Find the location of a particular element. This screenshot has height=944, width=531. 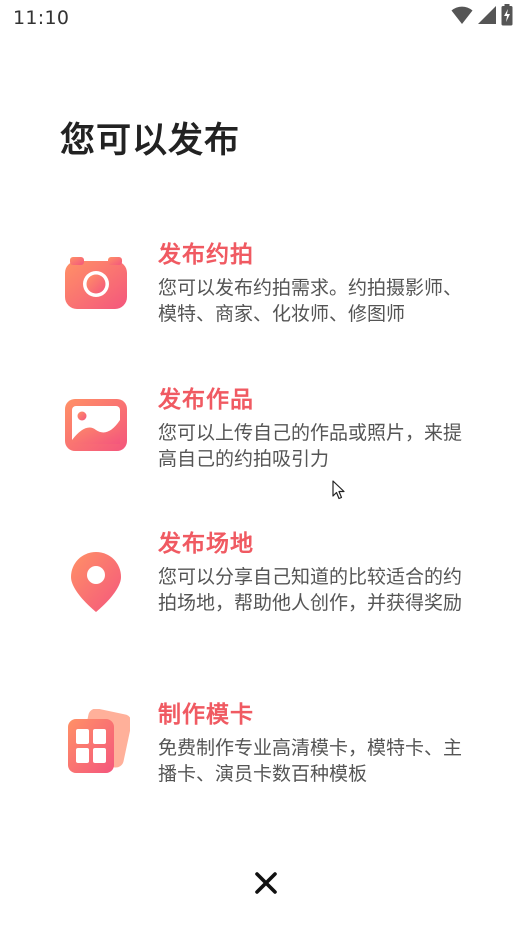

location-pin-icon is located at coordinates (96, 584).